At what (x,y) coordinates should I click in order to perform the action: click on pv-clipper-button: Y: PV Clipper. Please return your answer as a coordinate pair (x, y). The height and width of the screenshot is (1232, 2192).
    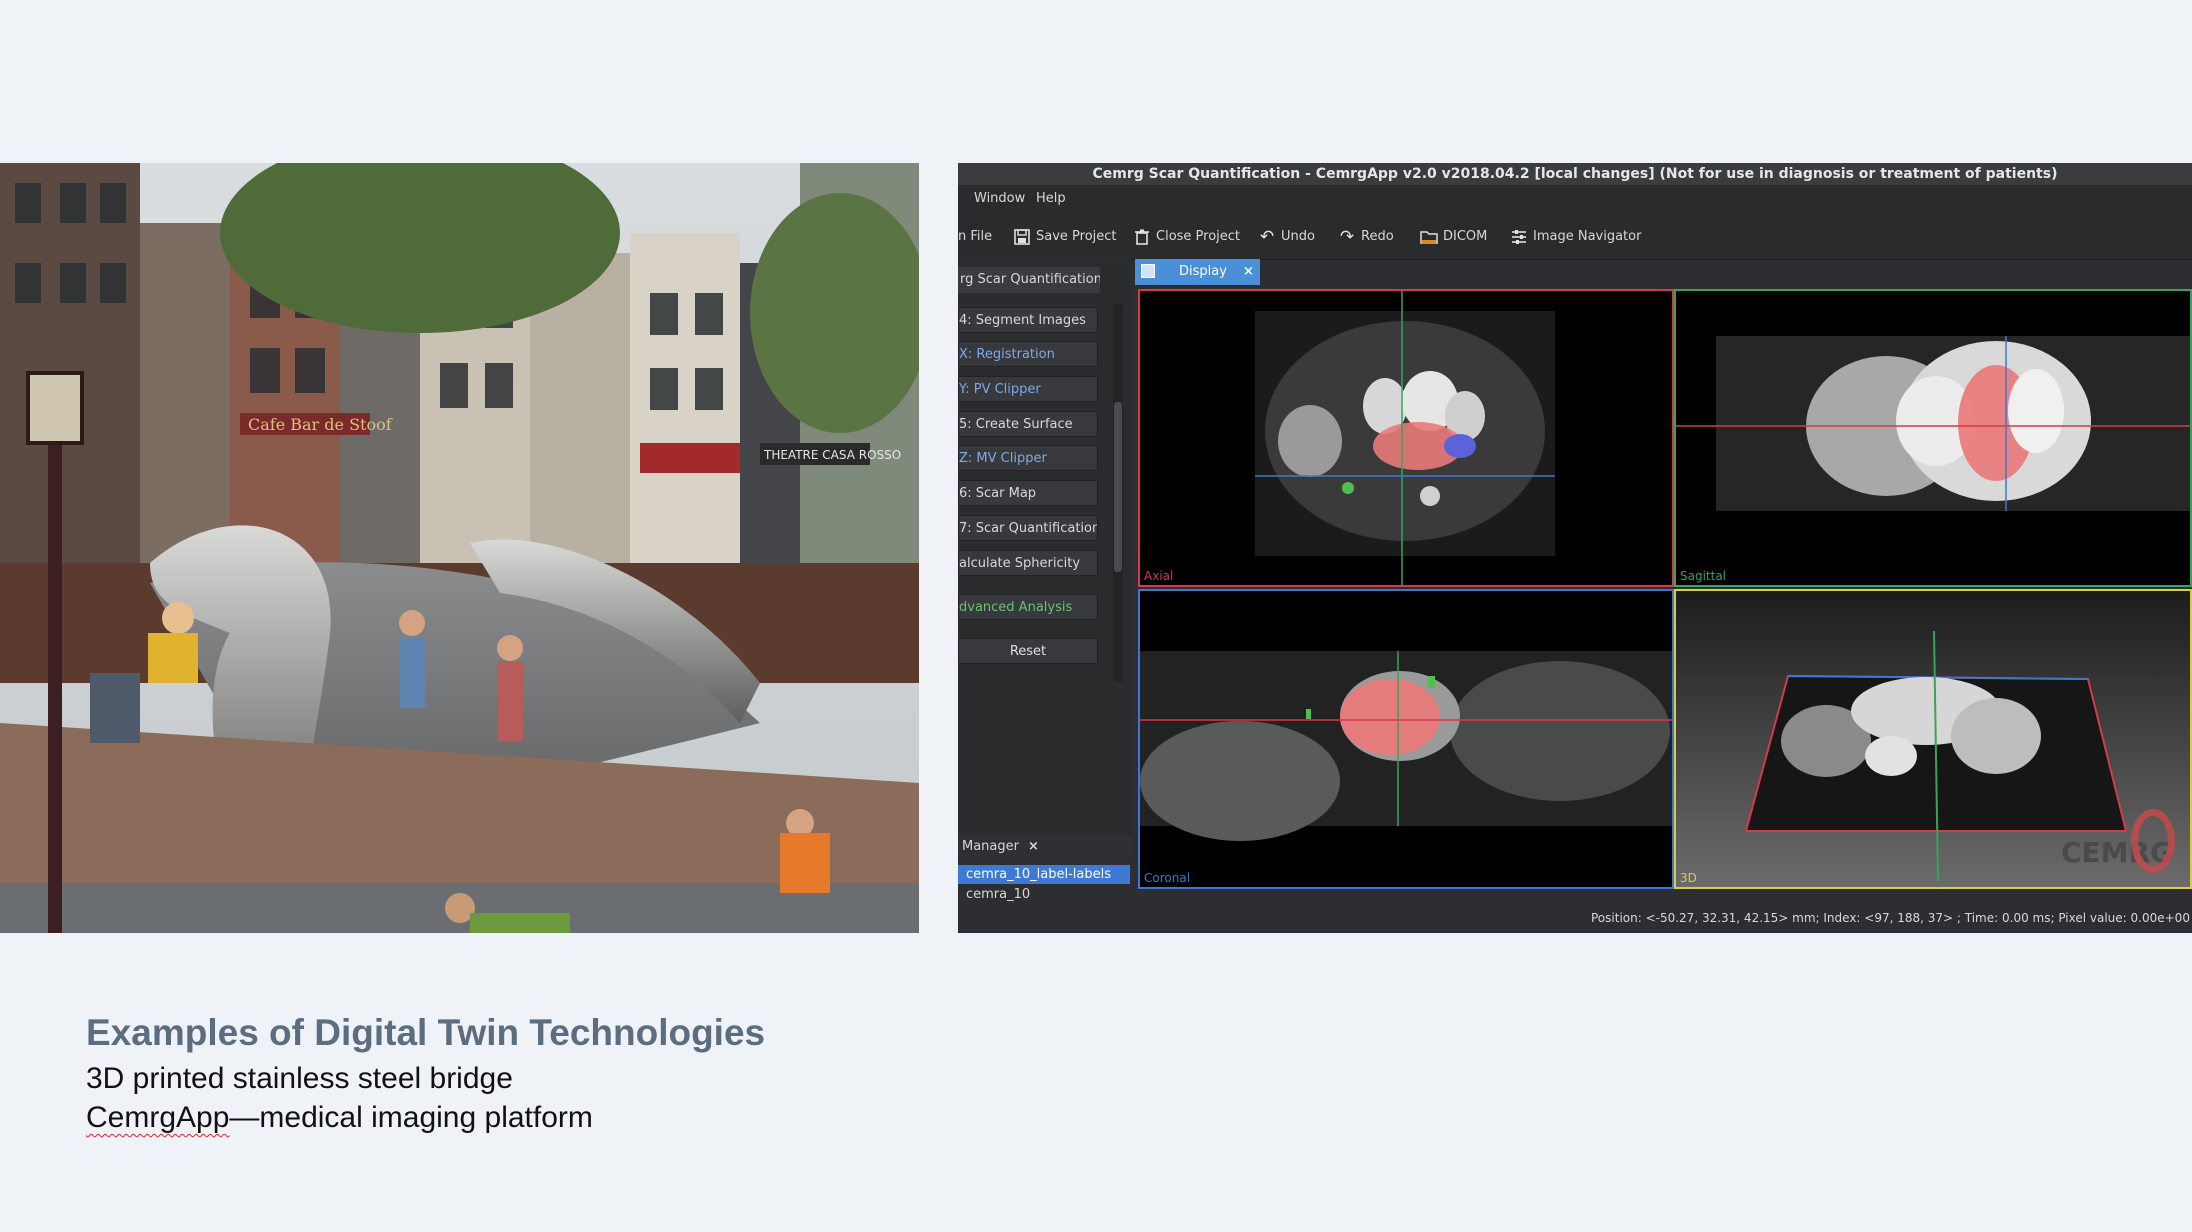
    Looking at the image, I should click on (1028, 389).